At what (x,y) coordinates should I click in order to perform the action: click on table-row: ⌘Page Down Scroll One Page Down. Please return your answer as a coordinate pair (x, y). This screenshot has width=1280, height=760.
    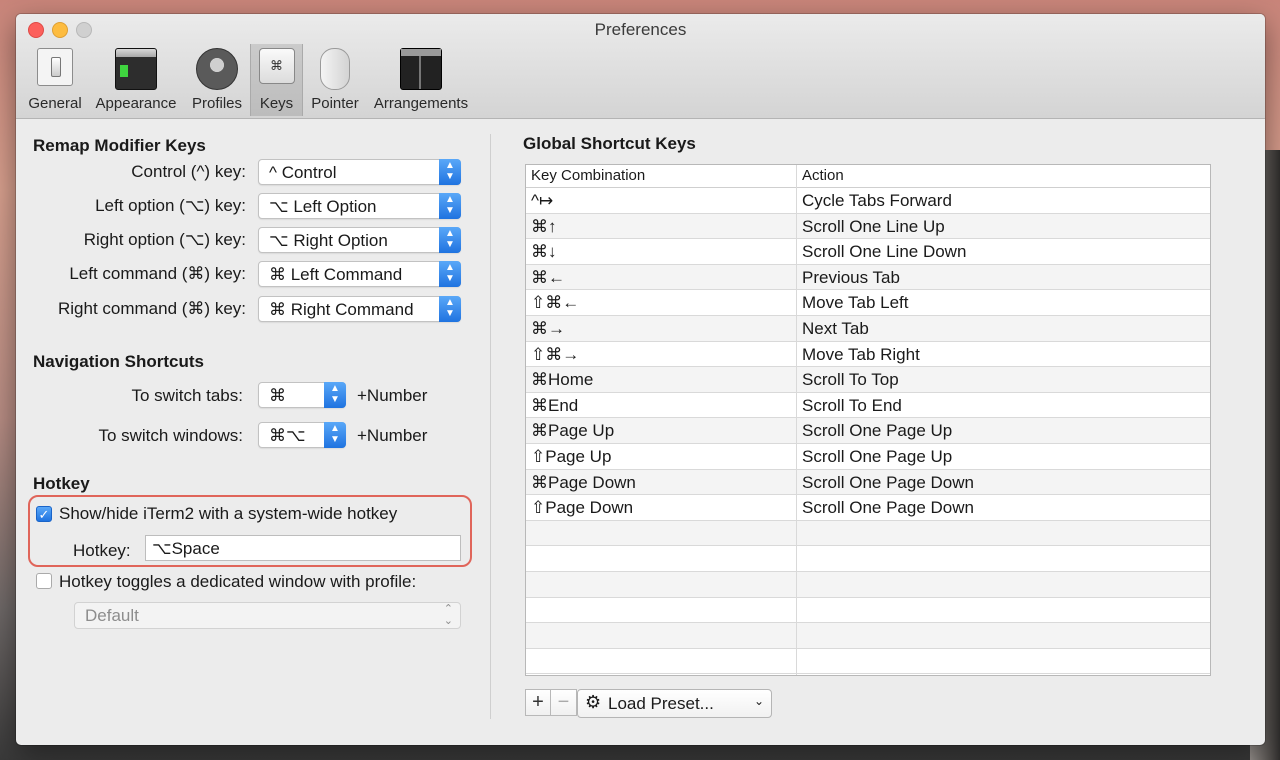
    Looking at the image, I should click on (868, 482).